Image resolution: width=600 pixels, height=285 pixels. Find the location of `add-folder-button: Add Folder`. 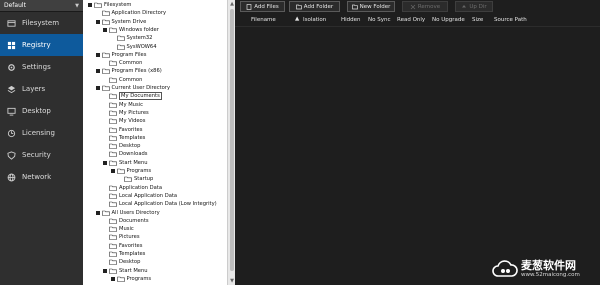

add-folder-button: Add Folder is located at coordinates (314, 6).